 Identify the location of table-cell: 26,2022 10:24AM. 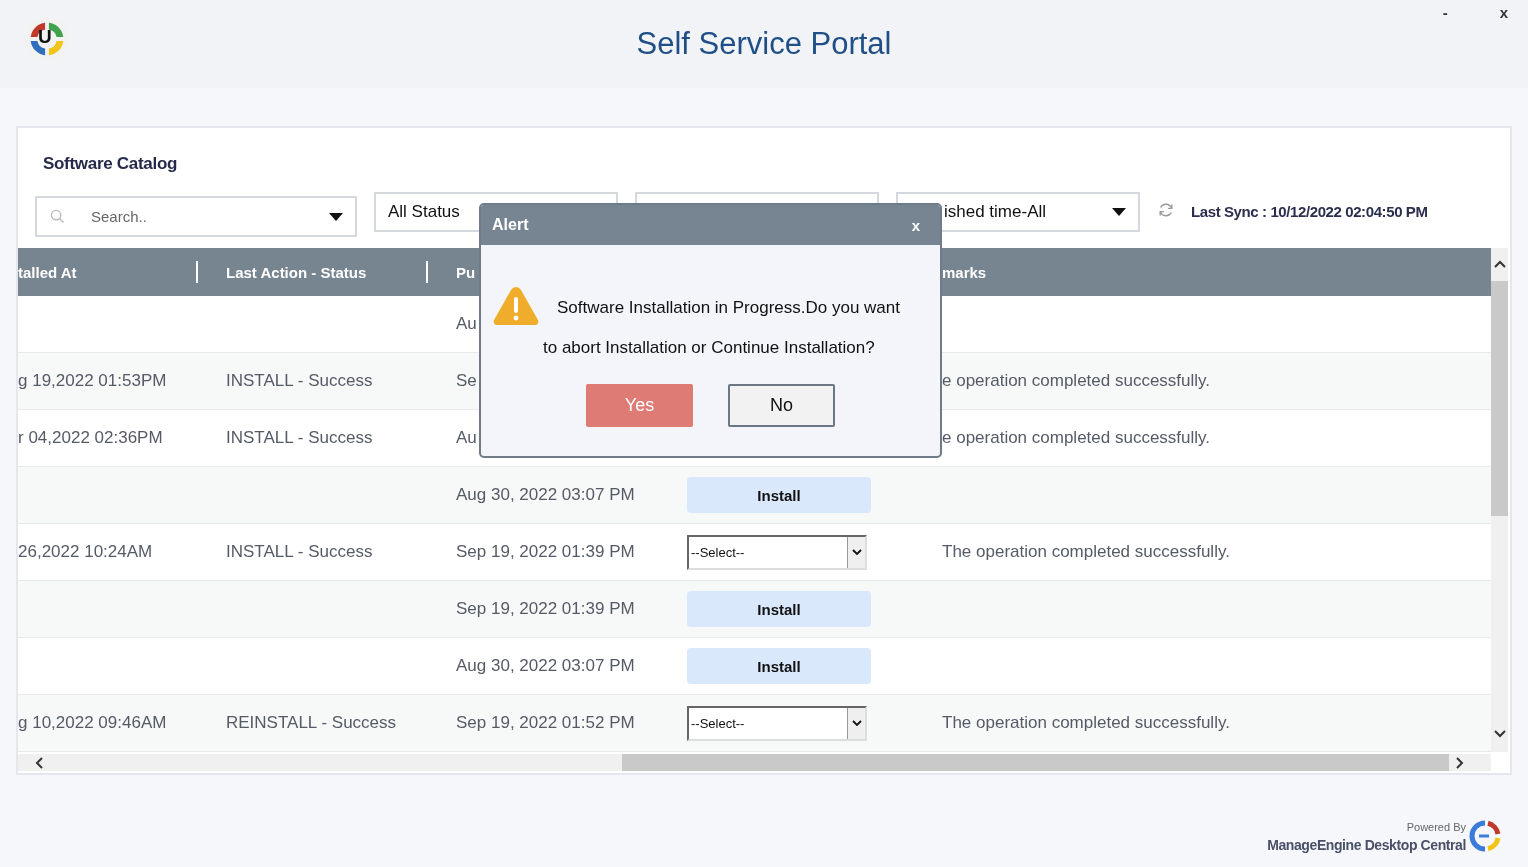
(85, 552).